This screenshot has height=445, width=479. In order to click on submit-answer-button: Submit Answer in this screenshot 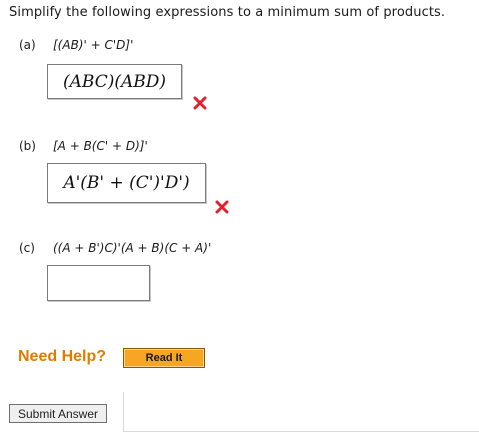, I will do `click(58, 413)`.